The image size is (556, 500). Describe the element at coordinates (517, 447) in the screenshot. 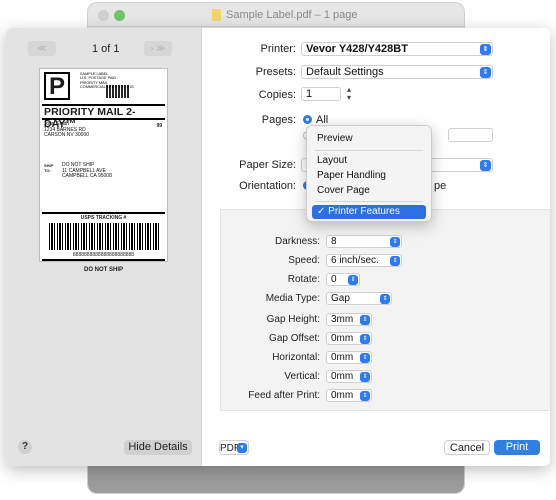

I see `print-button: Print` at that location.